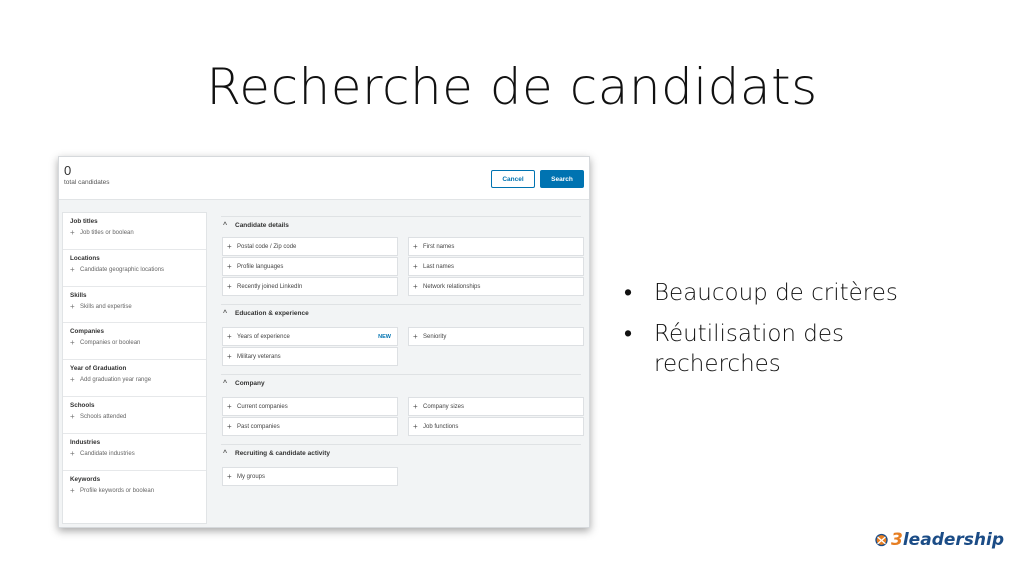 The image size is (1024, 576). I want to click on criterion-label: Network relationships, so click(452, 286).